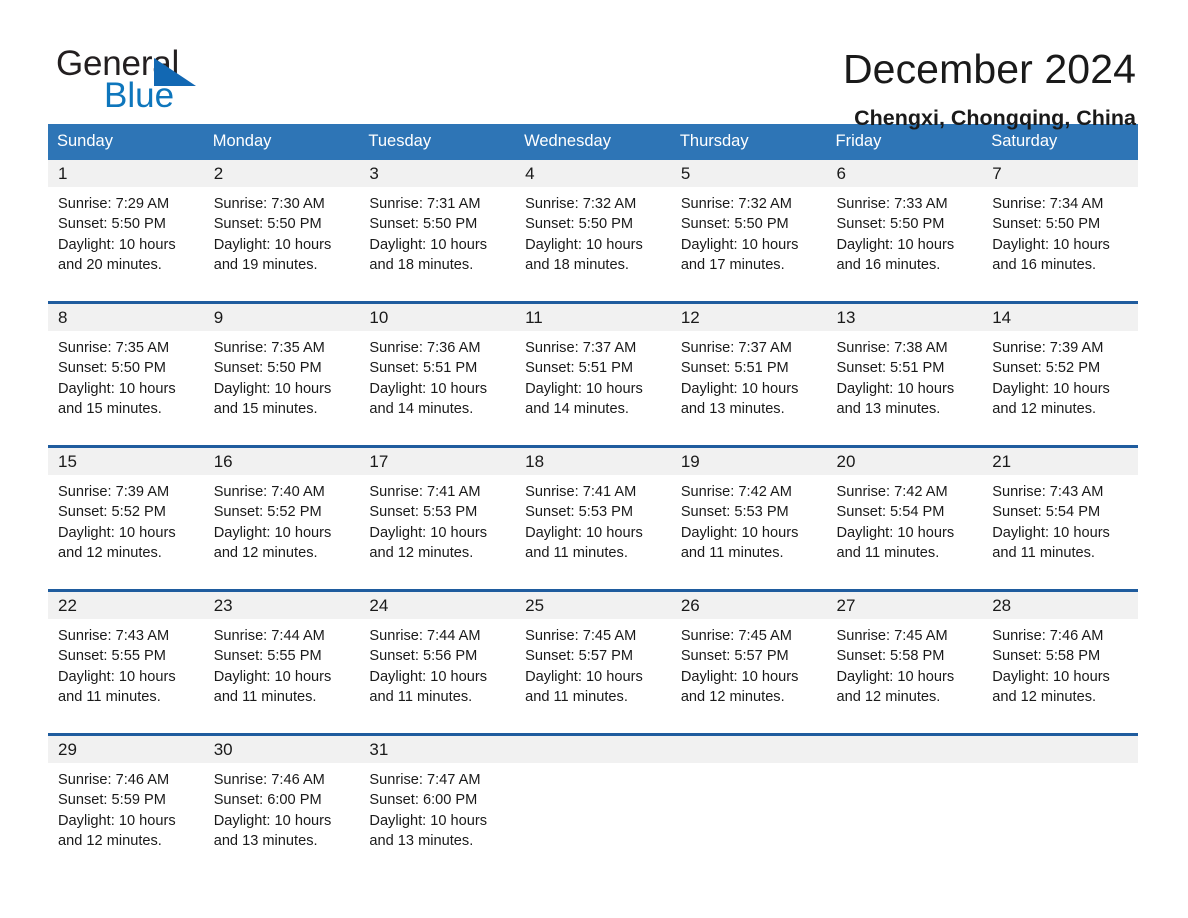  Describe the element at coordinates (904, 605) in the screenshot. I see `day-number: 27` at that location.